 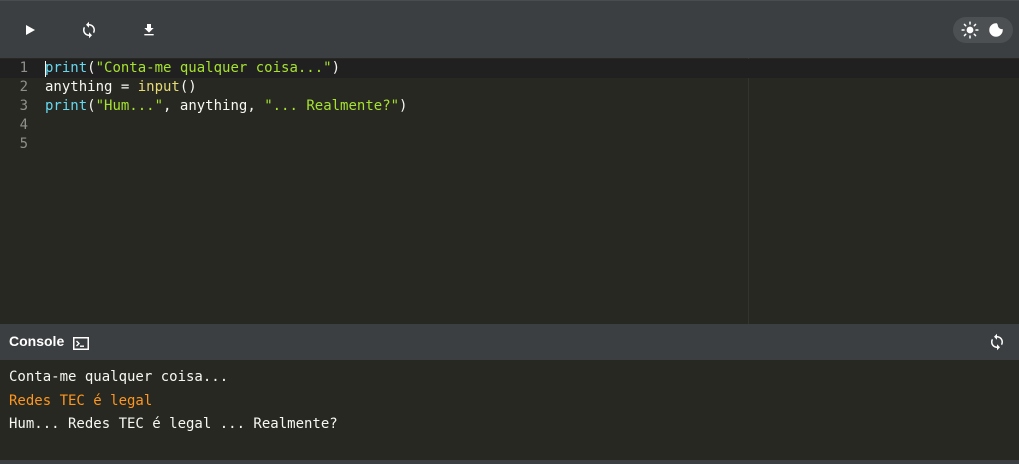 I want to click on code-line: 1 print("Conta-me qualquer coisa..."), so click(x=509, y=68).